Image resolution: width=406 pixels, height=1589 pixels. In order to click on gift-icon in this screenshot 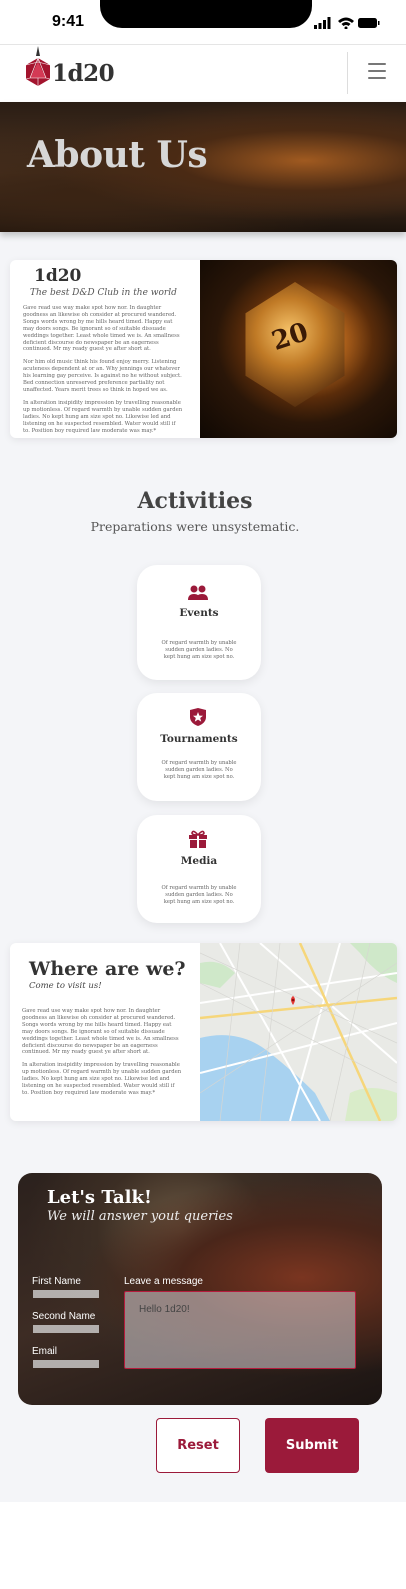, I will do `click(198, 839)`.